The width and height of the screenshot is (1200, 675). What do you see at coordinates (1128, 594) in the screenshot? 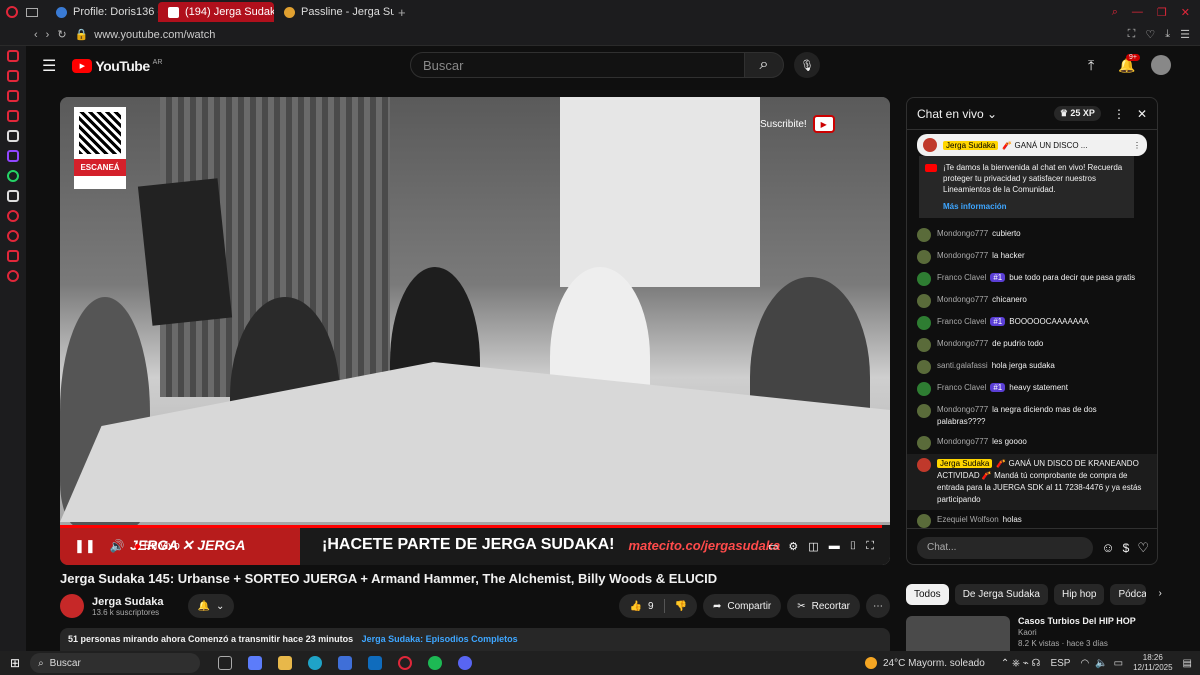
I see `chip-podcasts: Pódcas` at bounding box center [1128, 594].